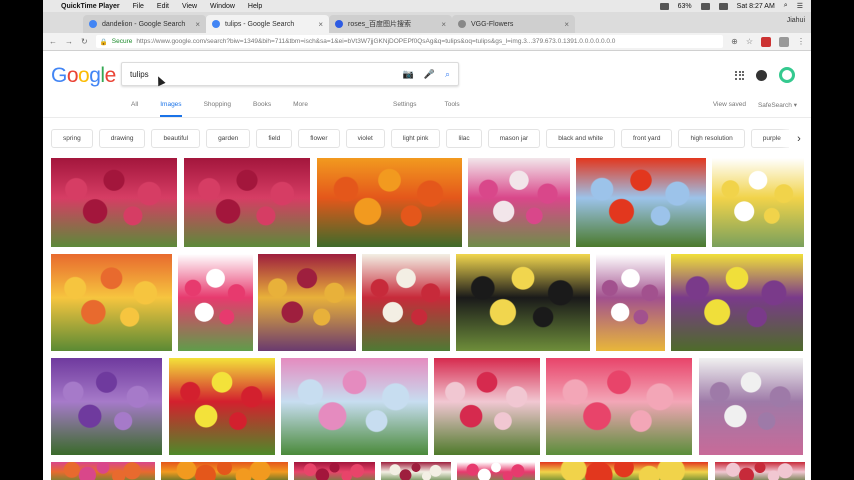 This screenshot has height=480, width=854. Describe the element at coordinates (705, 6) in the screenshot. I see `battery-icon` at that location.